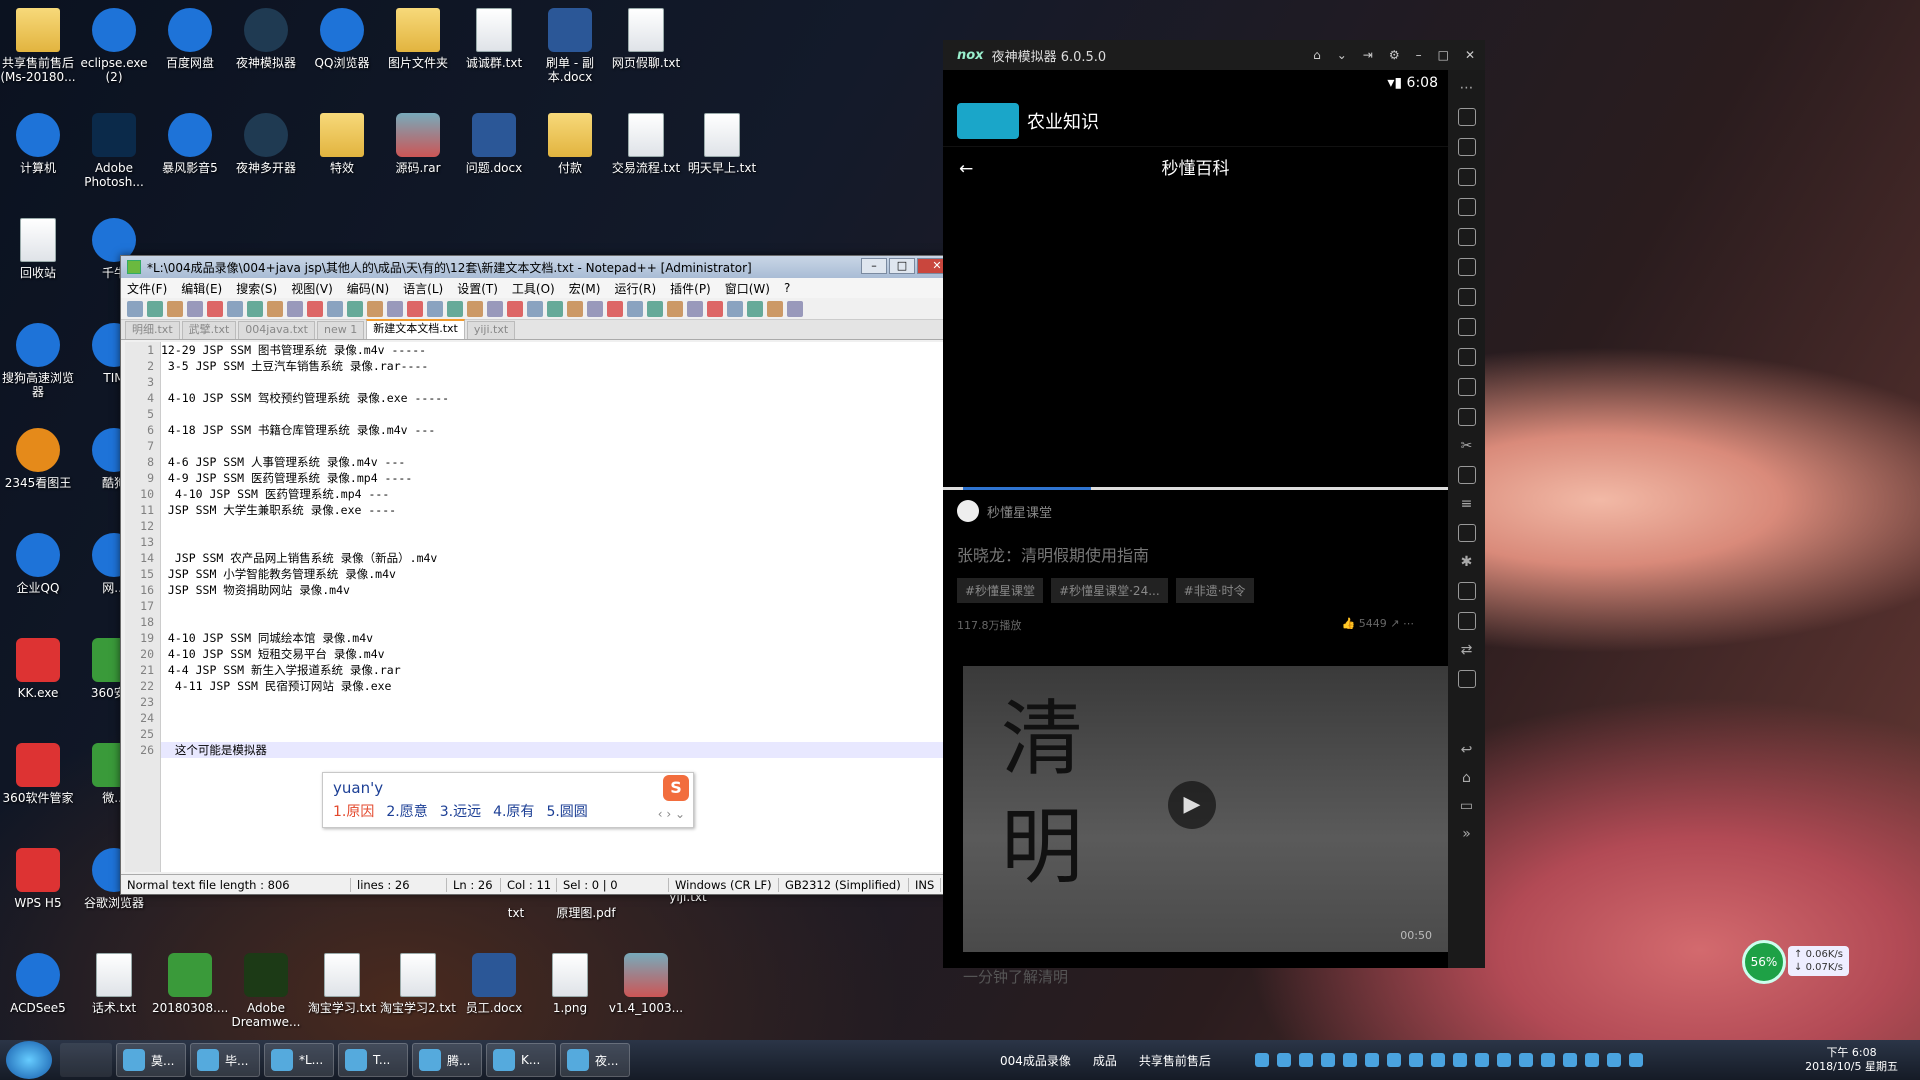  What do you see at coordinates (1466, 834) in the screenshot?
I see `expand-icon: »` at bounding box center [1466, 834].